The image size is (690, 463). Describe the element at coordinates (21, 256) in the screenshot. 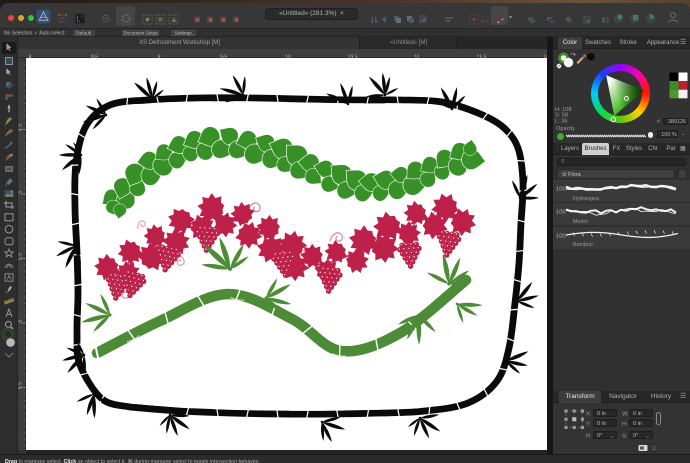

I see `svg-text: 5.5` at that location.